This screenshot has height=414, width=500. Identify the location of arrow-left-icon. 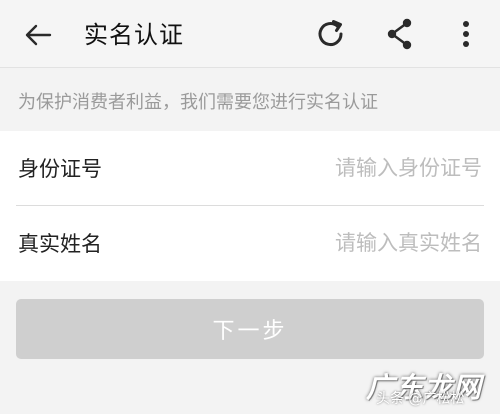
(38, 35).